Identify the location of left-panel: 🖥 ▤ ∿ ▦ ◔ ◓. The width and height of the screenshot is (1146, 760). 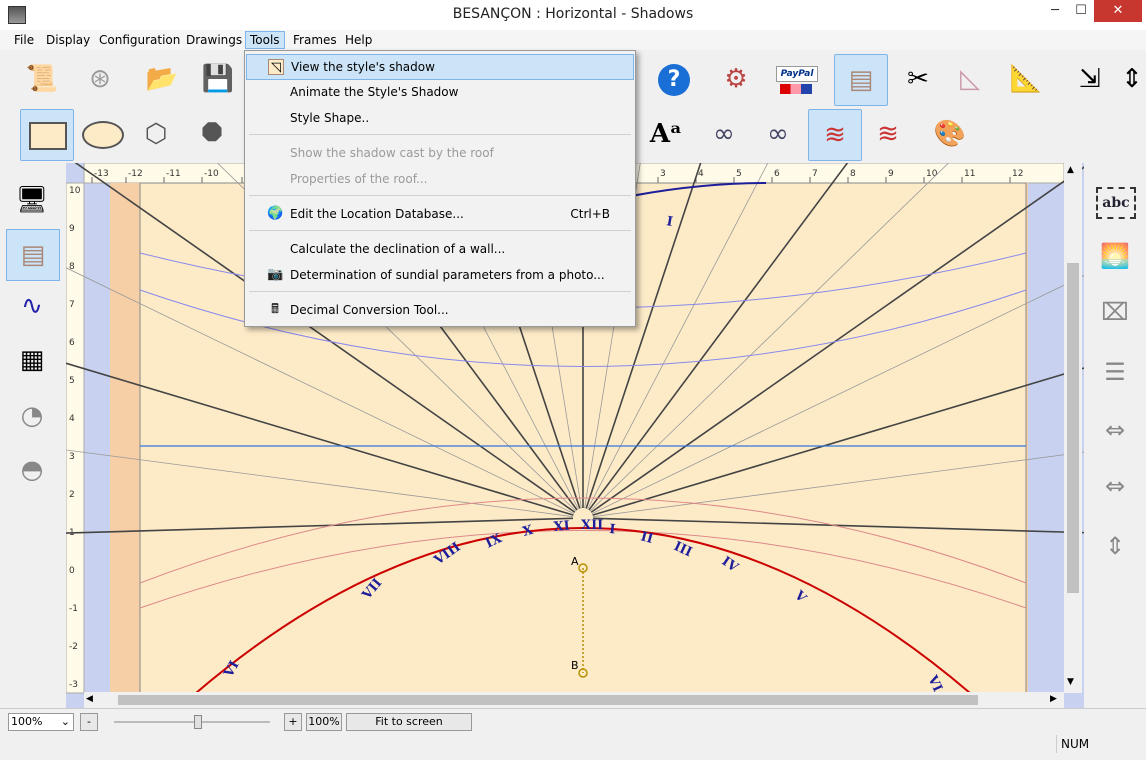
(33, 435).